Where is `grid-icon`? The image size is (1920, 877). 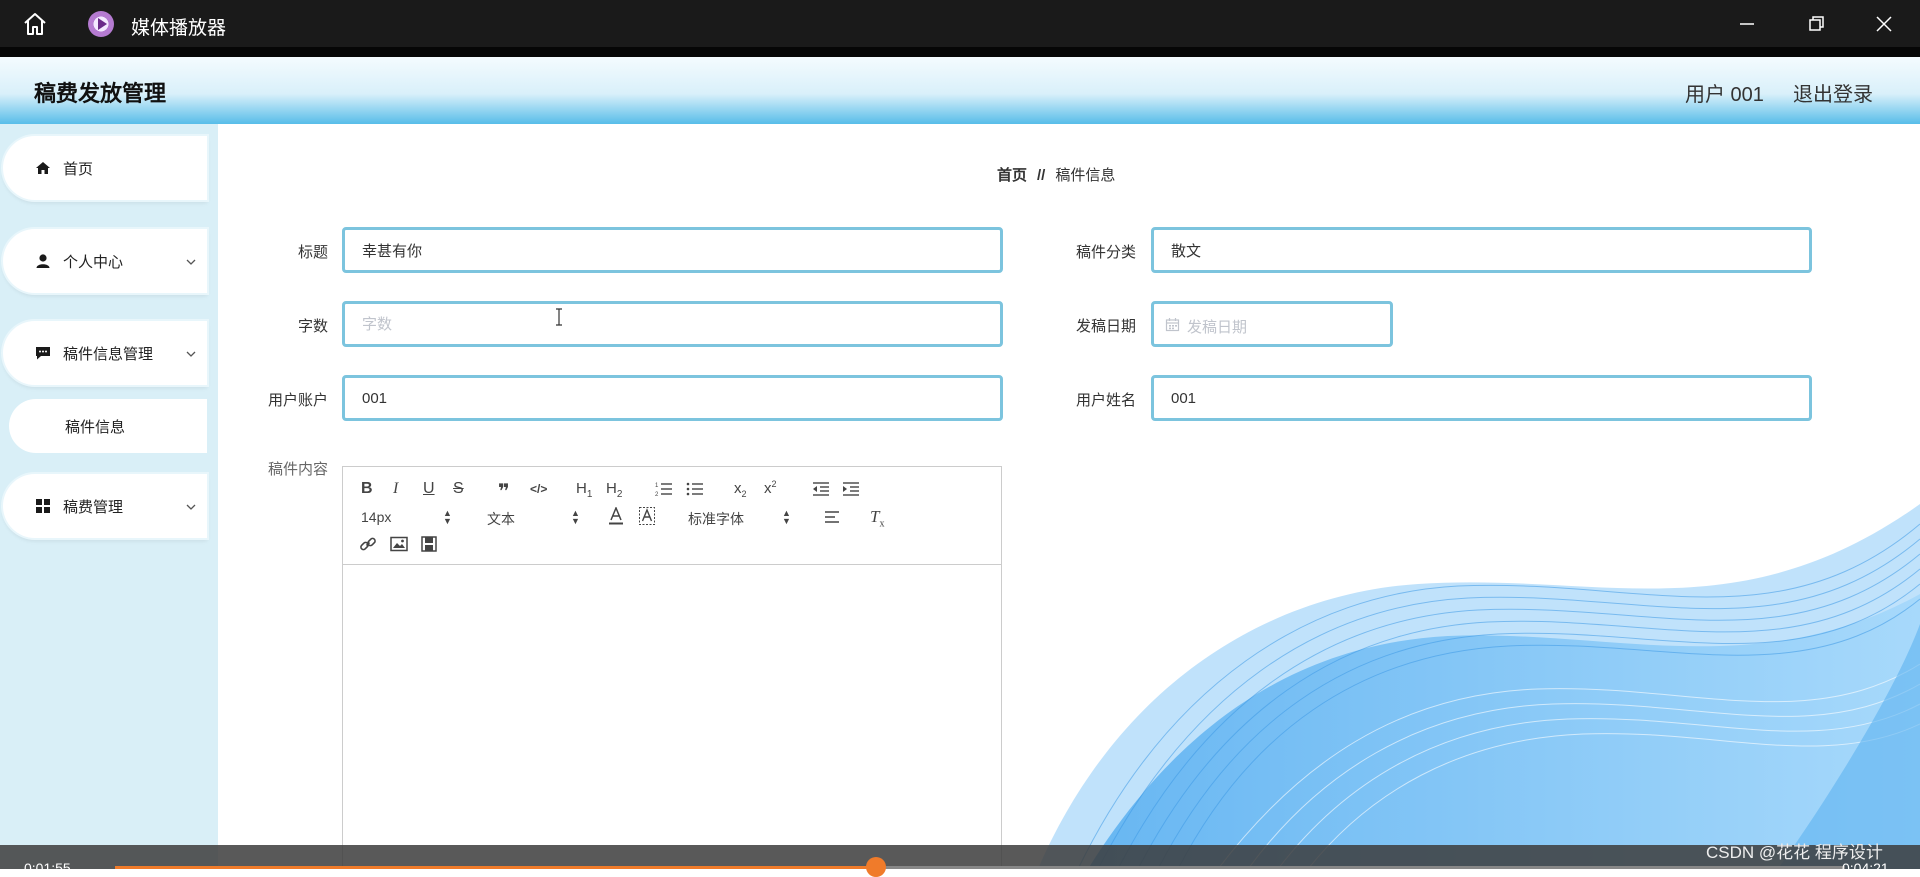 grid-icon is located at coordinates (43, 506).